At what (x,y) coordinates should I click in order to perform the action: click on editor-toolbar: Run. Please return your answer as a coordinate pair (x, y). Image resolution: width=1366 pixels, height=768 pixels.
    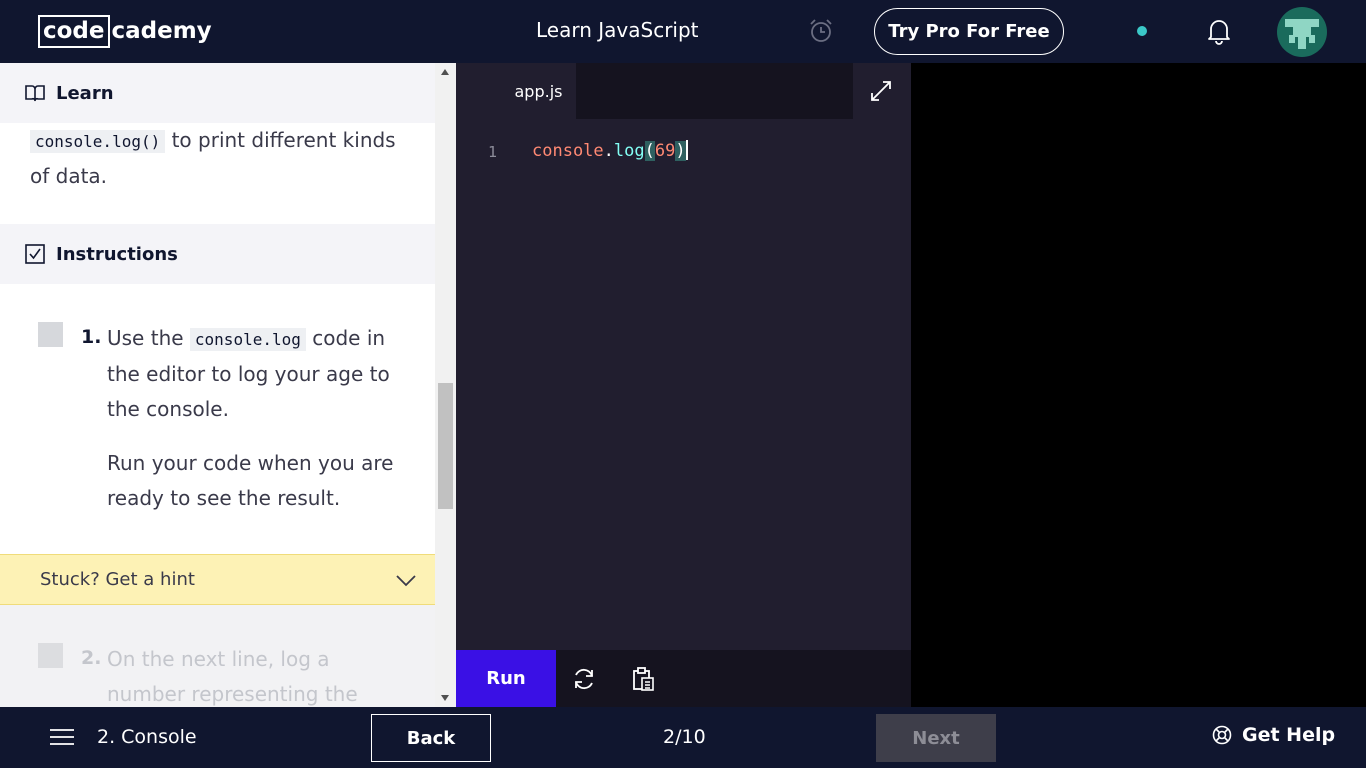
    Looking at the image, I should click on (683, 678).